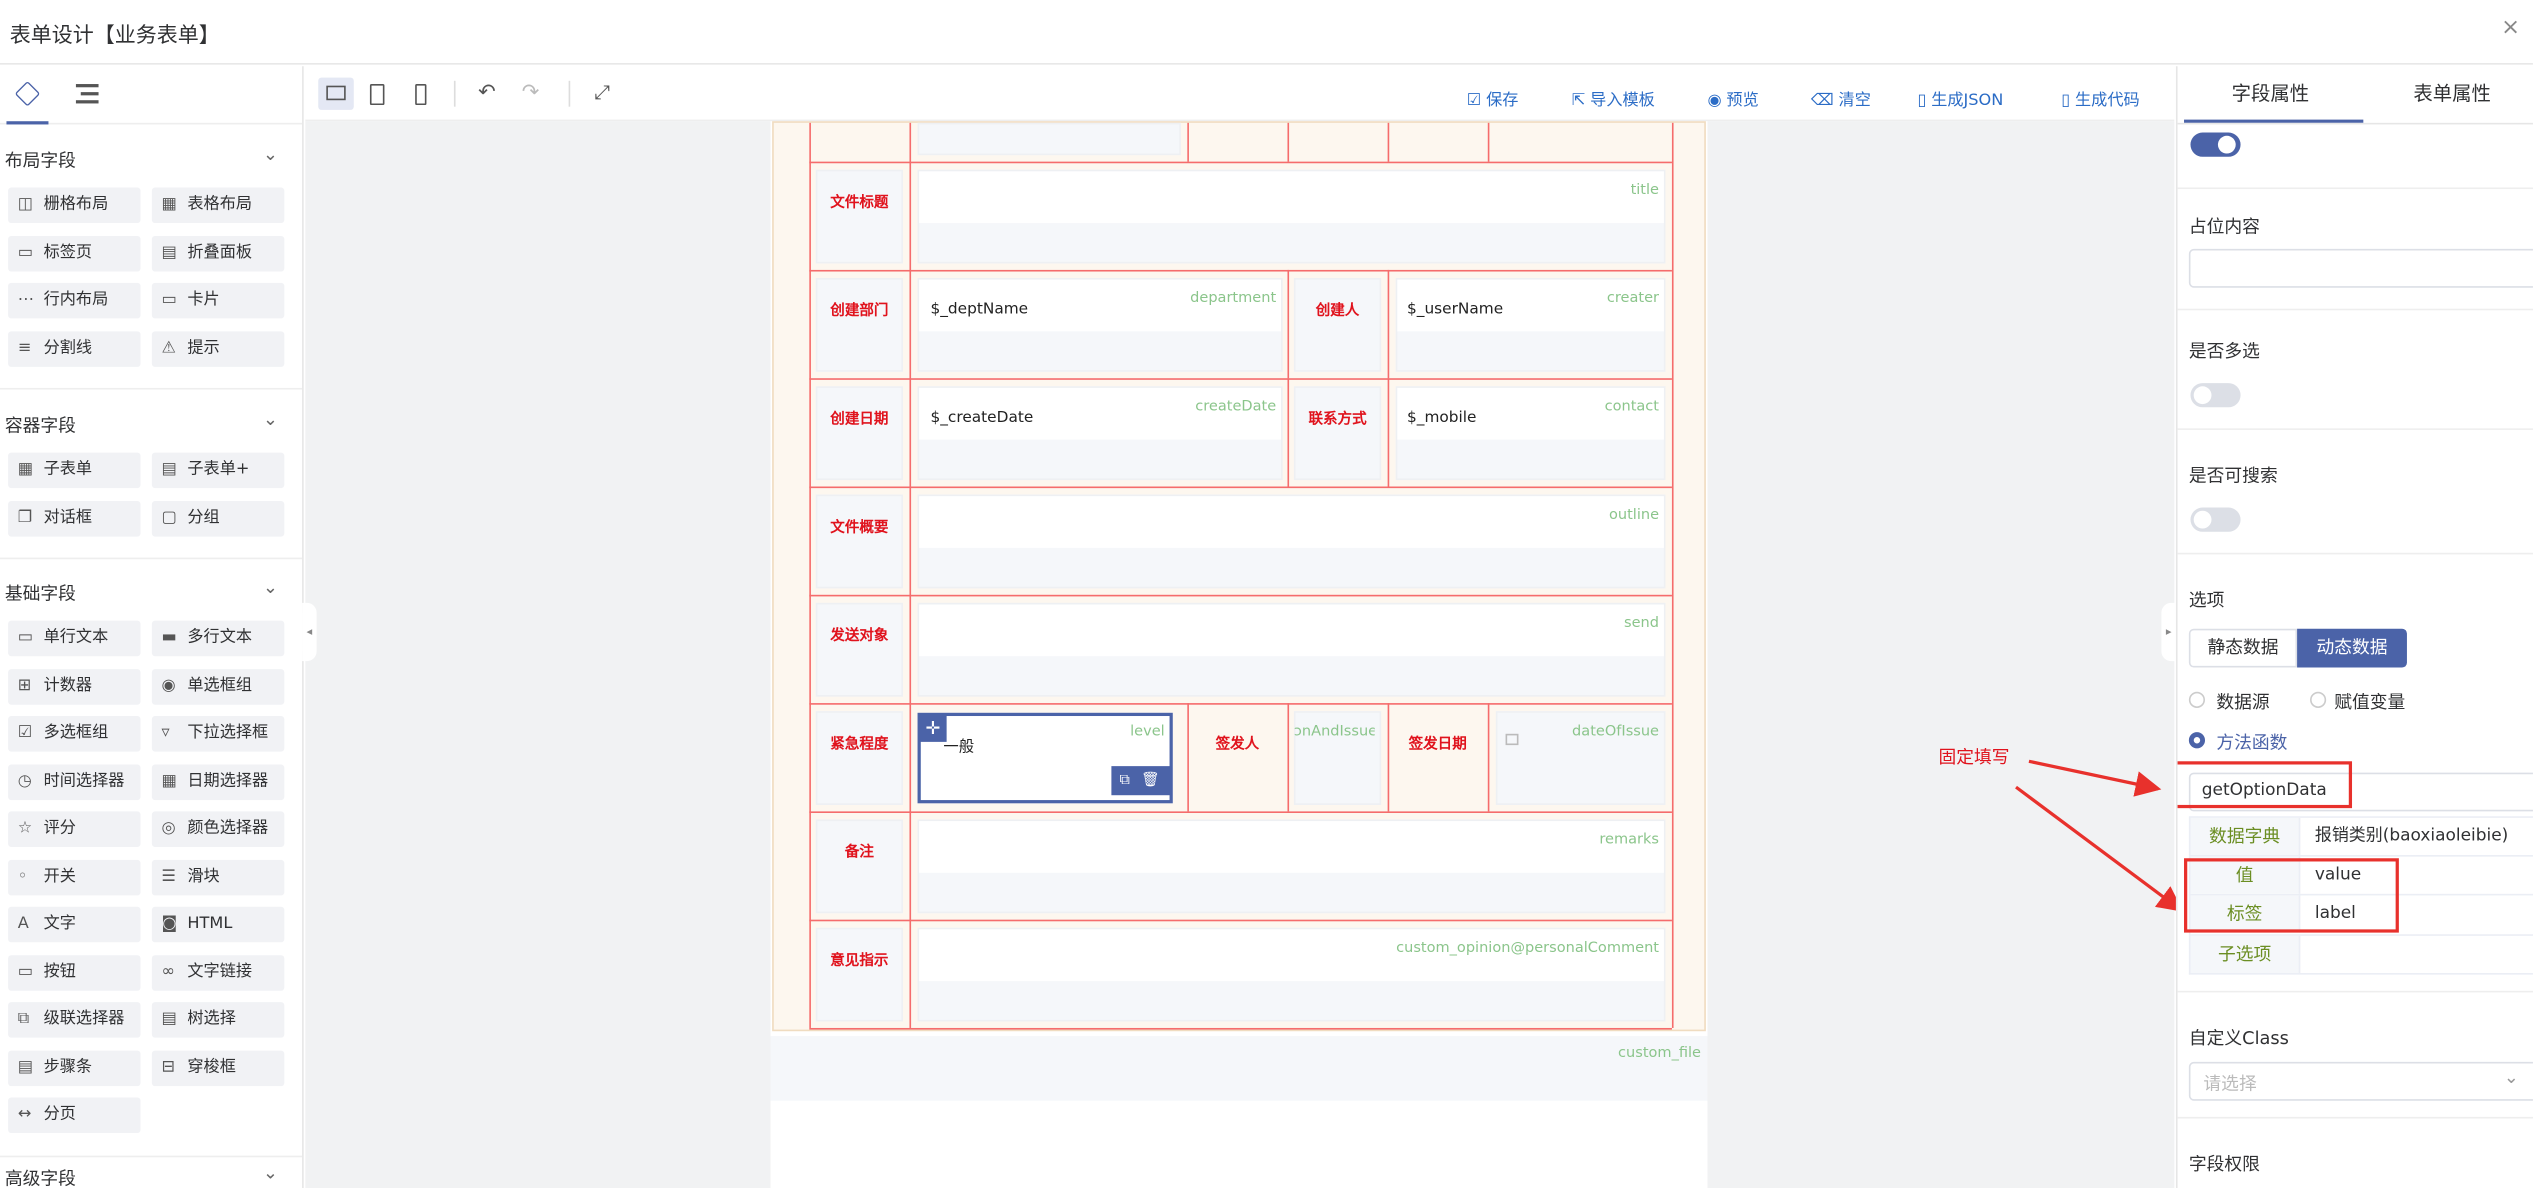  What do you see at coordinates (2245, 836) in the screenshot?
I see `mapping-key: 数据字典` at bounding box center [2245, 836].